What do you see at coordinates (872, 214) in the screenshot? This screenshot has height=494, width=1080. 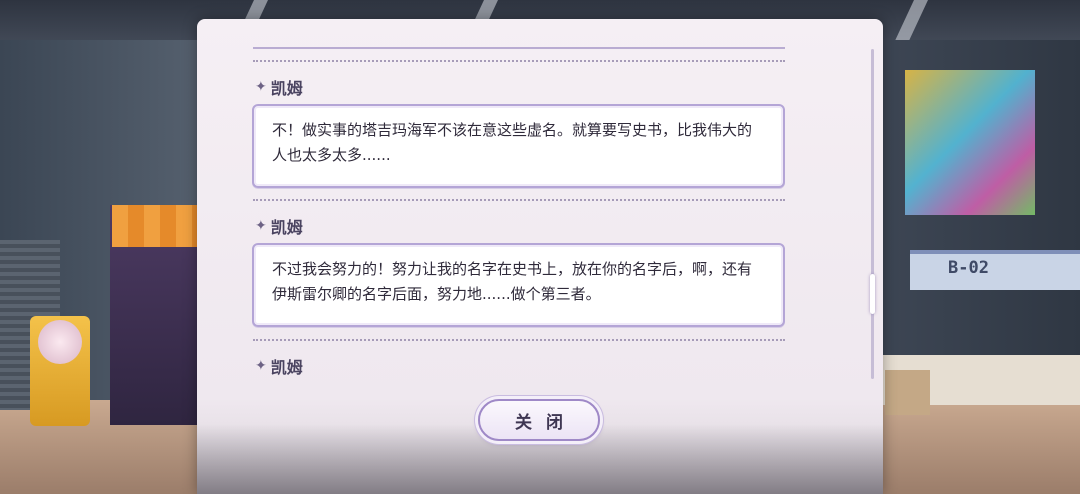 I see `scrollbar-track` at bounding box center [872, 214].